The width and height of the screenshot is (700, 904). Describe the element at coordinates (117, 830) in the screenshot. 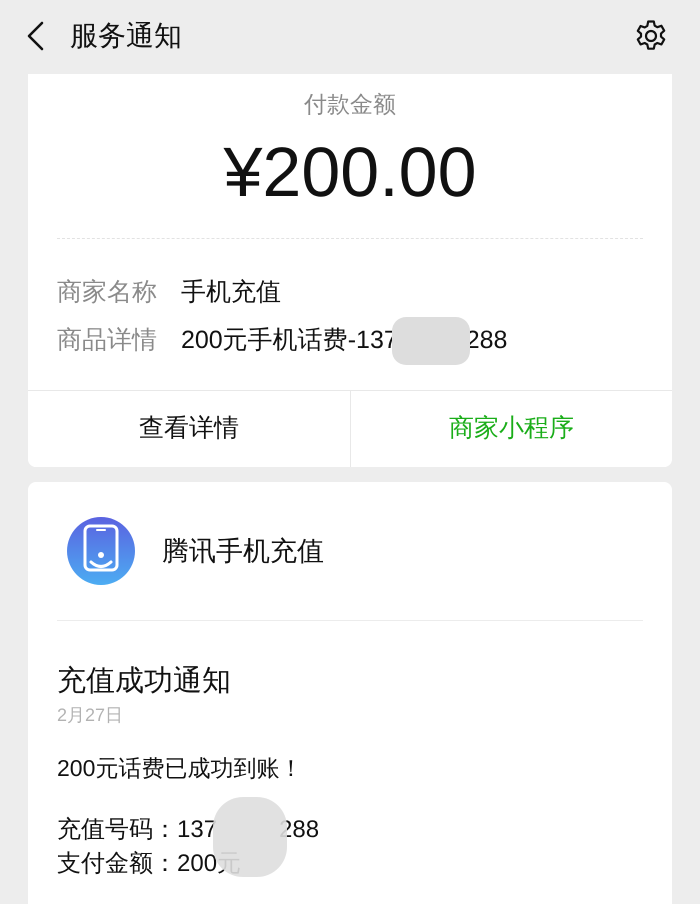

I see `detail-label: 充值号码：` at that location.